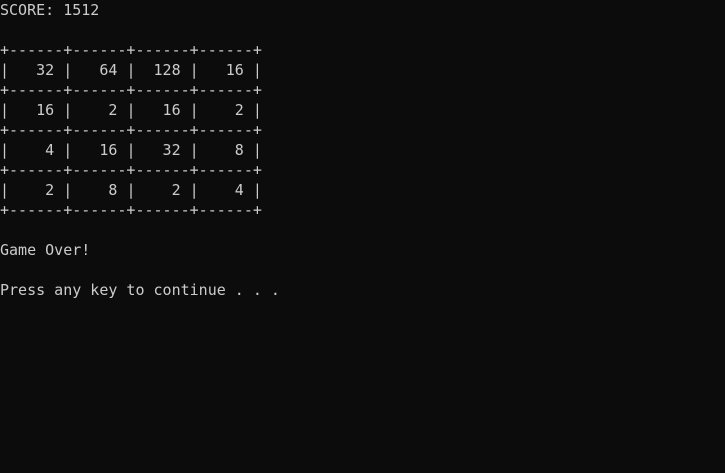  Describe the element at coordinates (45, 250) in the screenshot. I see `game-over-text: Game Over!` at that location.